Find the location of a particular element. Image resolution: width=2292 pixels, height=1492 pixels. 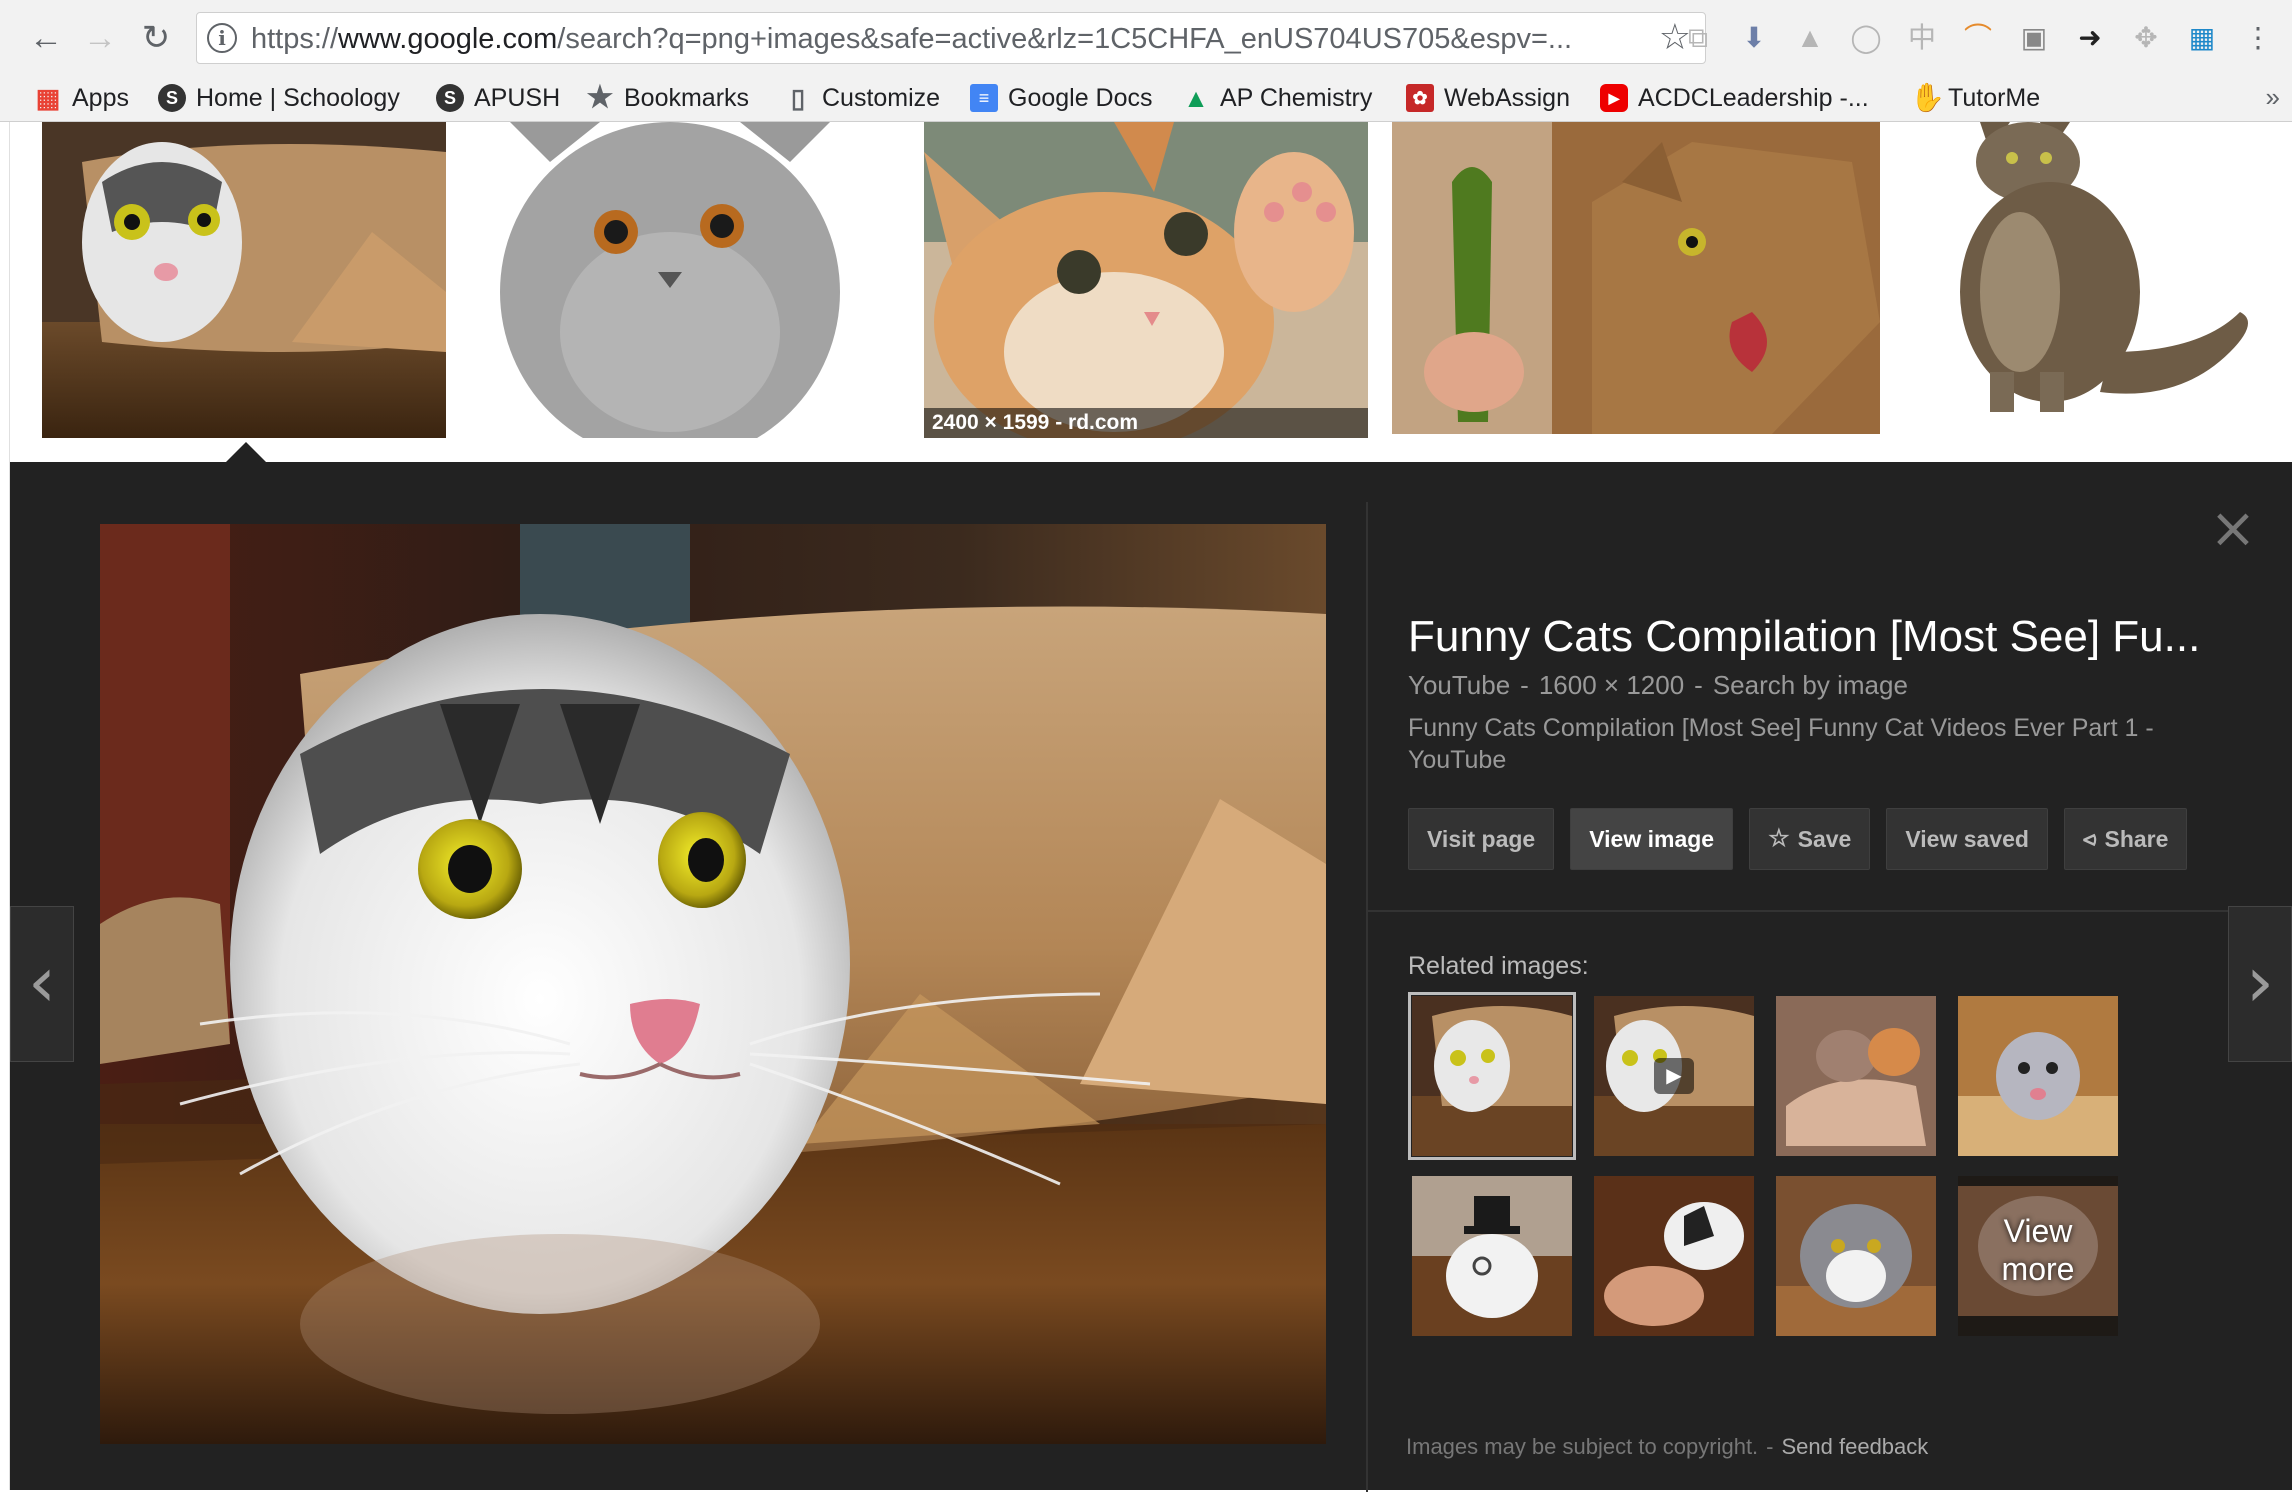

bookmark-home-schoology: S Home | Schoology is located at coordinates (279, 98).